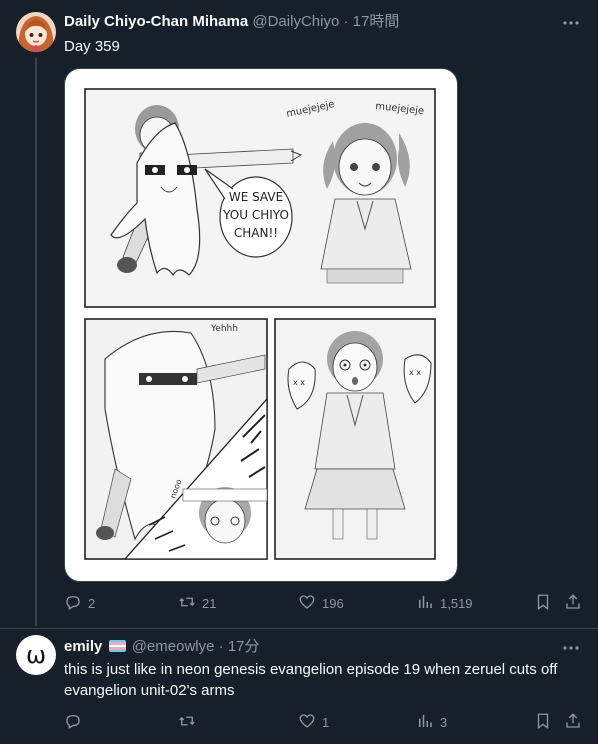 Image resolution: width=598 pixels, height=744 pixels. I want to click on retweet-count: 21, so click(209, 603).